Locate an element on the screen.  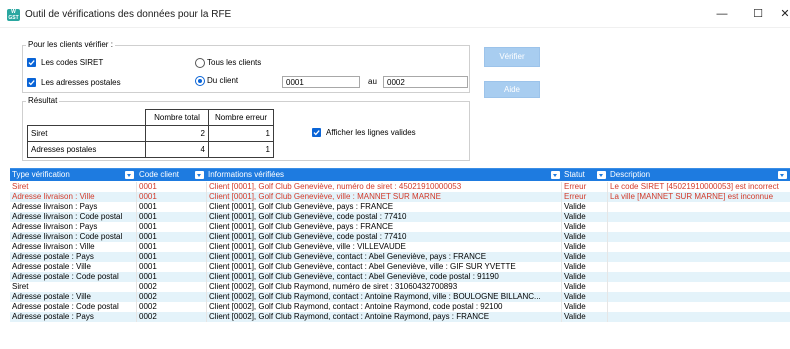
app-icon: W GST is located at coordinates (13, 15).